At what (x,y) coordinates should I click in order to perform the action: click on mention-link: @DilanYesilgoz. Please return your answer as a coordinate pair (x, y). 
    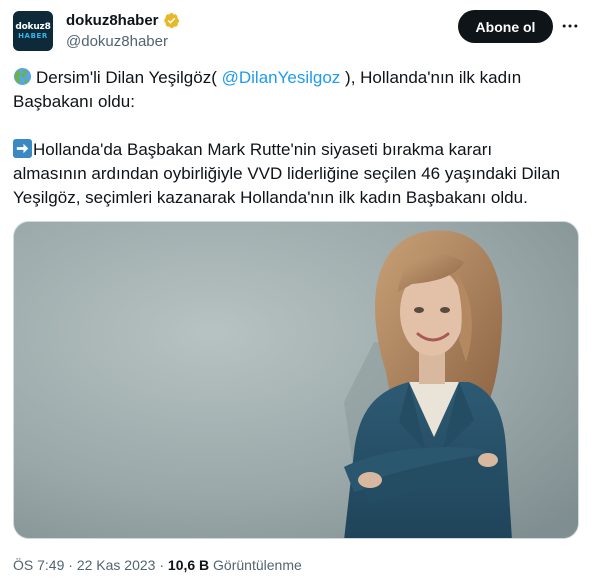
    Looking at the image, I should click on (281, 77).